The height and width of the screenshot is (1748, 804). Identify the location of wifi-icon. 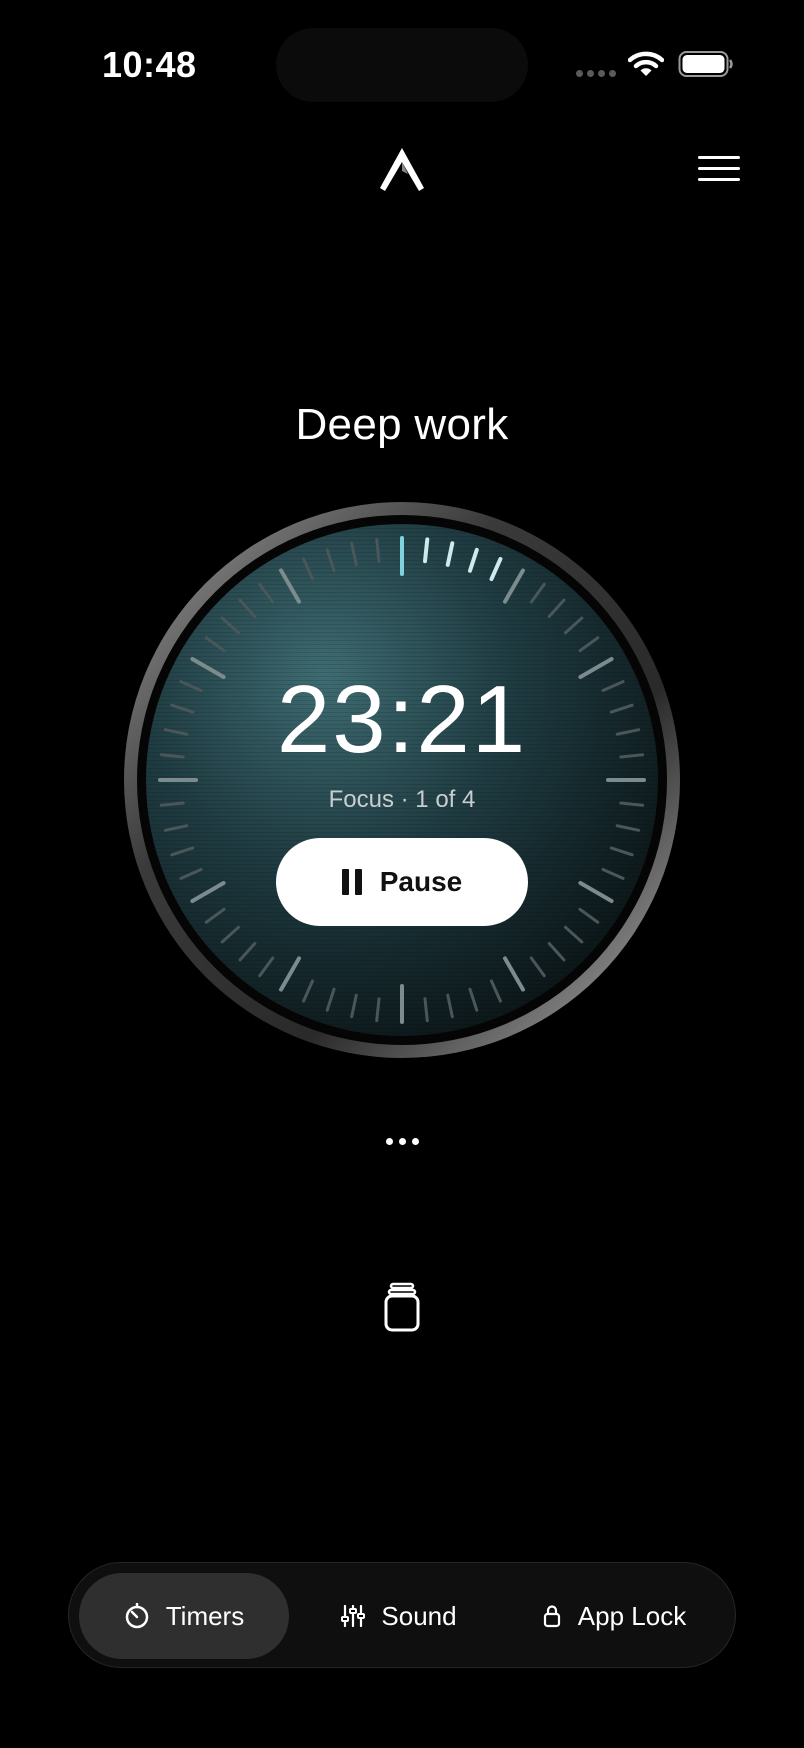
(646, 63).